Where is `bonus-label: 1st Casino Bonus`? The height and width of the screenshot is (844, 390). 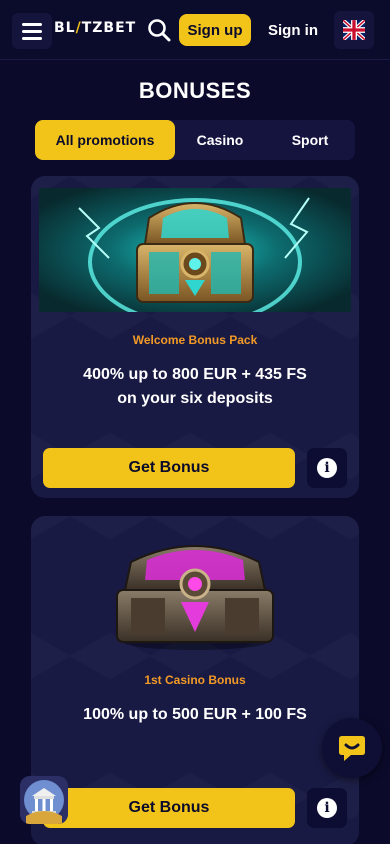 bonus-label: 1st Casino Bonus is located at coordinates (195, 680).